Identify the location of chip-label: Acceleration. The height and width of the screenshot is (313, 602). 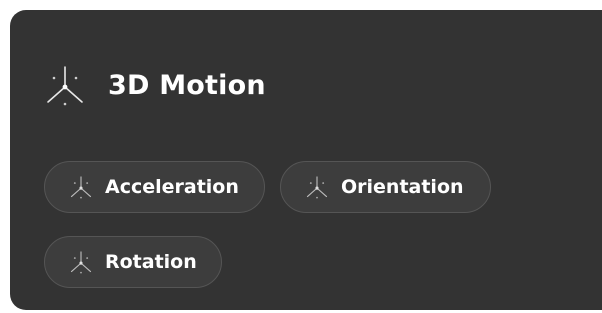
(172, 187).